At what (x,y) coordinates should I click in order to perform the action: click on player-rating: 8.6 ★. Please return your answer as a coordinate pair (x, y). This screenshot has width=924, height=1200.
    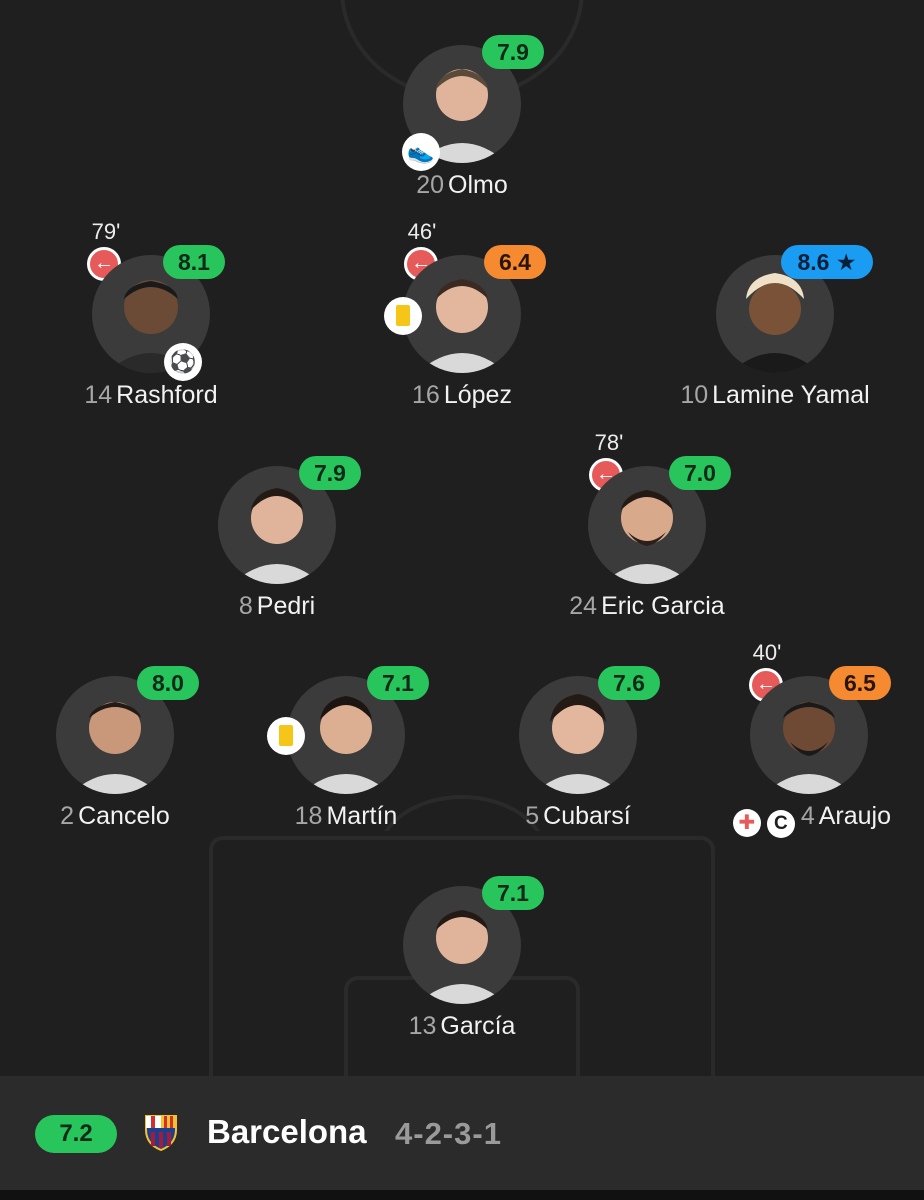
    Looking at the image, I should click on (827, 262).